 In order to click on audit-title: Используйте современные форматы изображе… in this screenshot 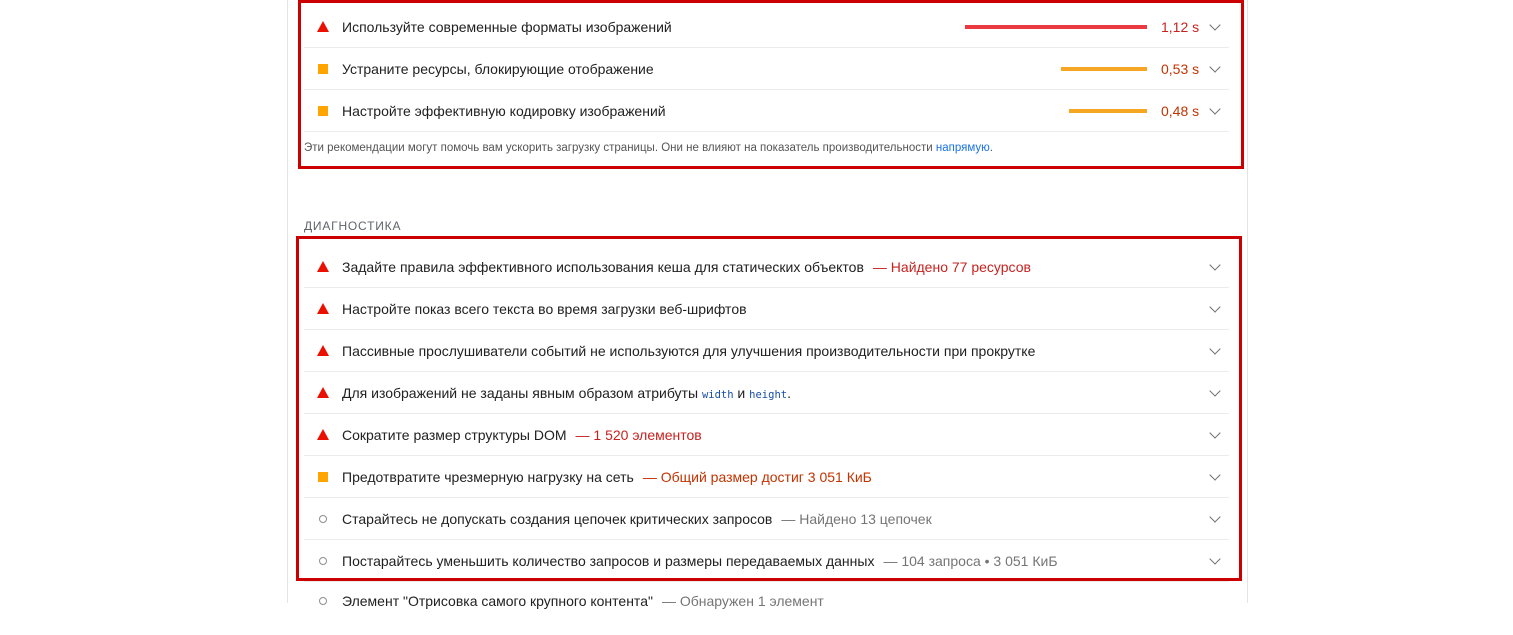, I will do `click(507, 26)`.